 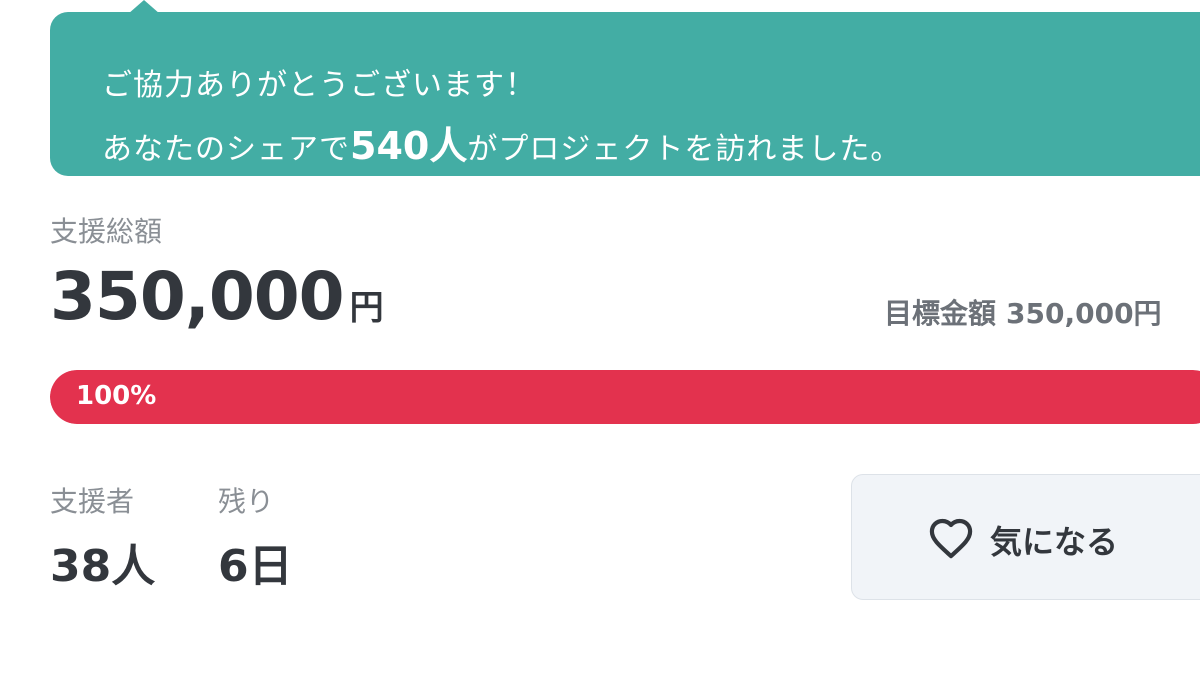 What do you see at coordinates (684, 149) in the screenshot?
I see `callout-visitors-suffix: がプロジェクトを訪れました。` at bounding box center [684, 149].